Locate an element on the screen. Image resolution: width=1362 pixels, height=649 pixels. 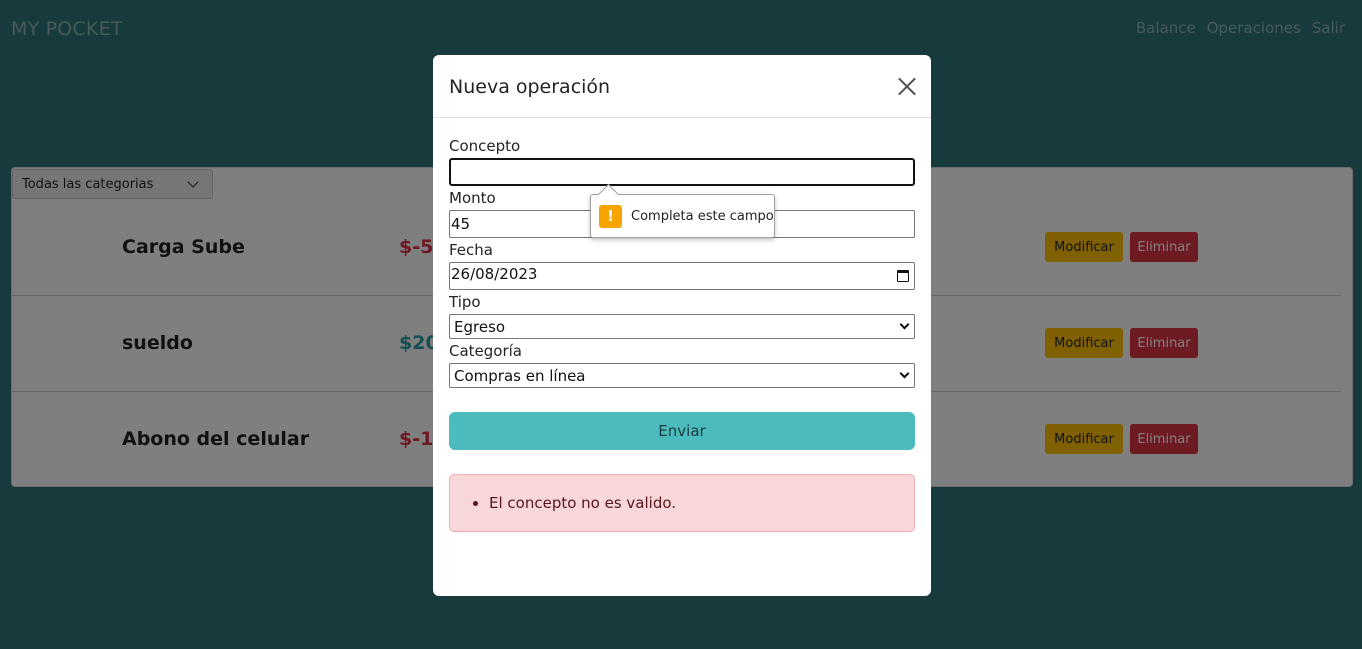
fecha-value: 26/08/2023 is located at coordinates (494, 274).